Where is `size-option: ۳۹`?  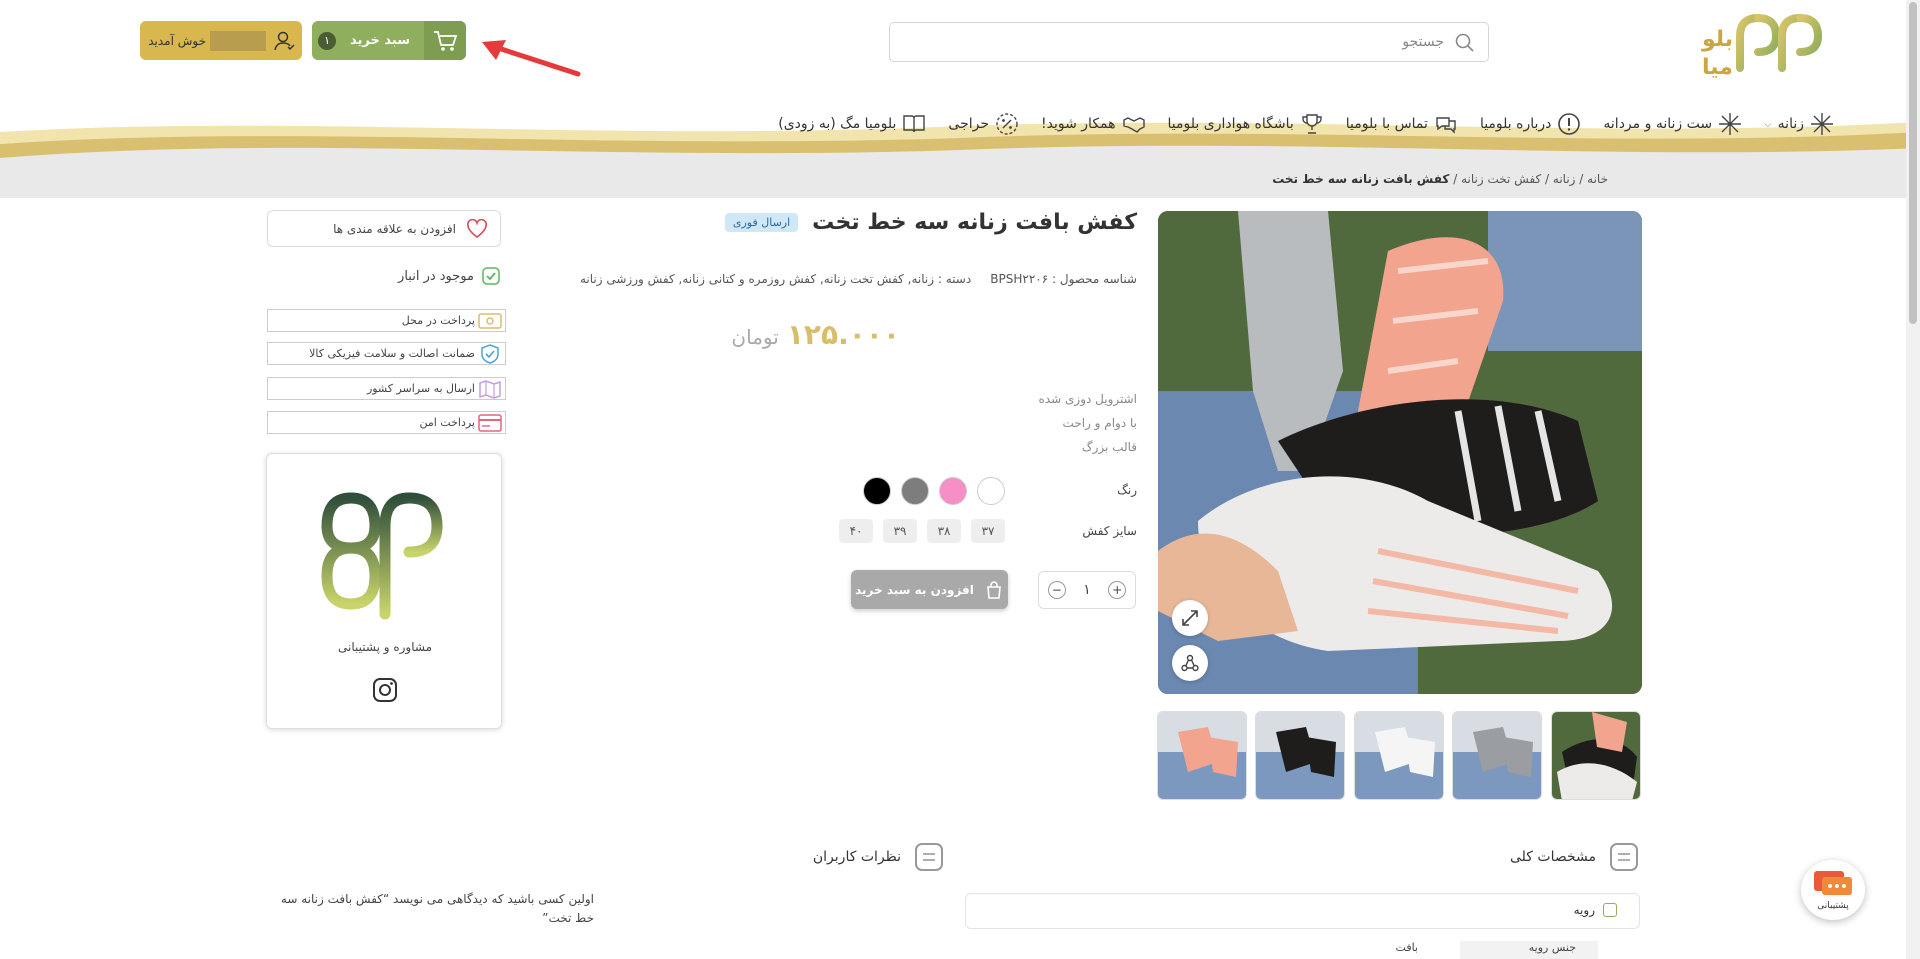
size-option: ۳۹ is located at coordinates (900, 531).